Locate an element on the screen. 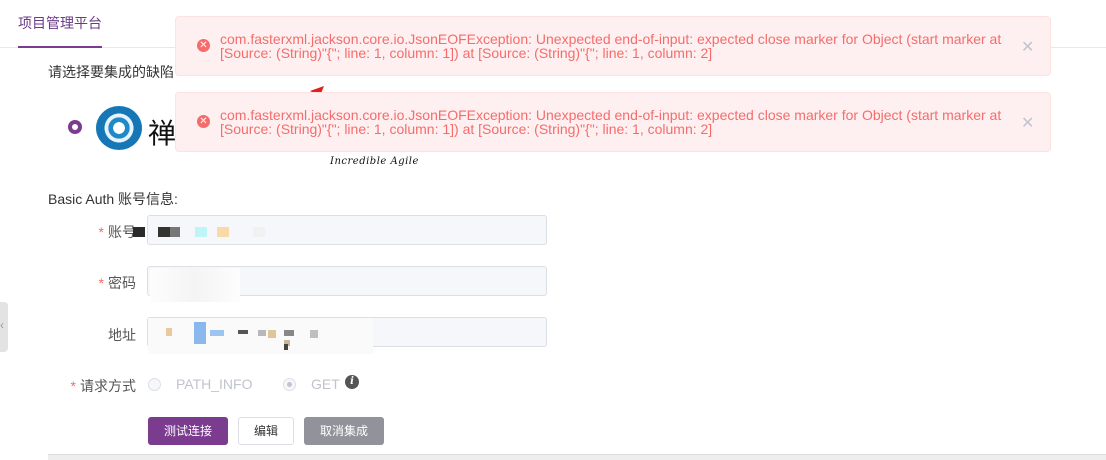 This screenshot has width=1106, height=460. request-method-label: * 请求方式 is located at coordinates (100, 386).